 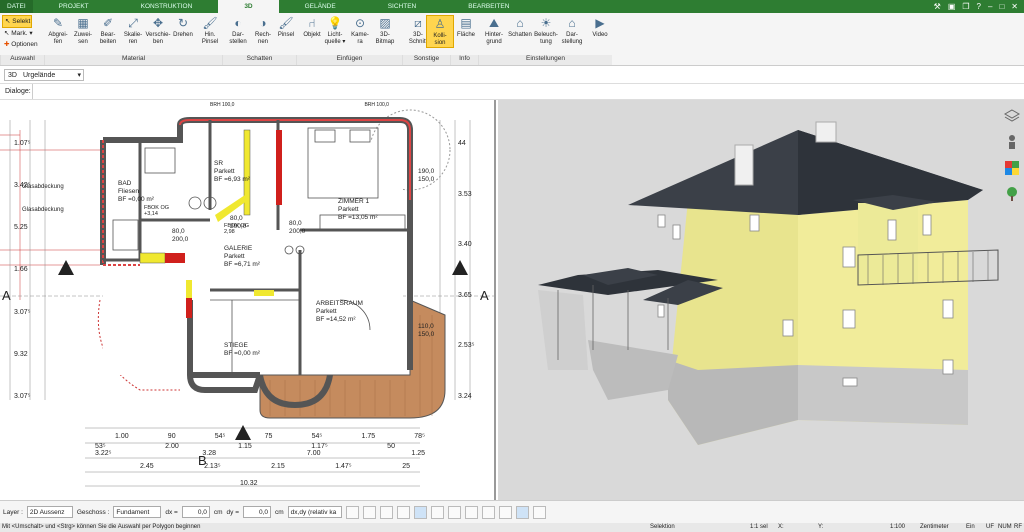 I want to click on ribbon-button-19: ☀ Beleuch- tung, so click(x=546, y=30).